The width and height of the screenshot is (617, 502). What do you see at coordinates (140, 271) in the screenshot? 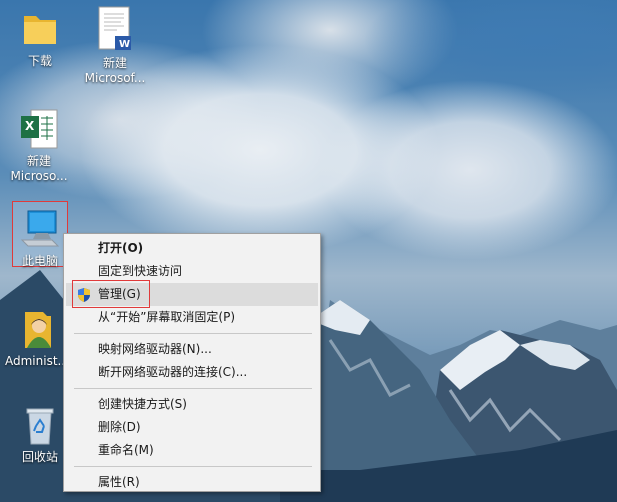
I see `menu-item-label: 固定到快速访问` at bounding box center [140, 271].